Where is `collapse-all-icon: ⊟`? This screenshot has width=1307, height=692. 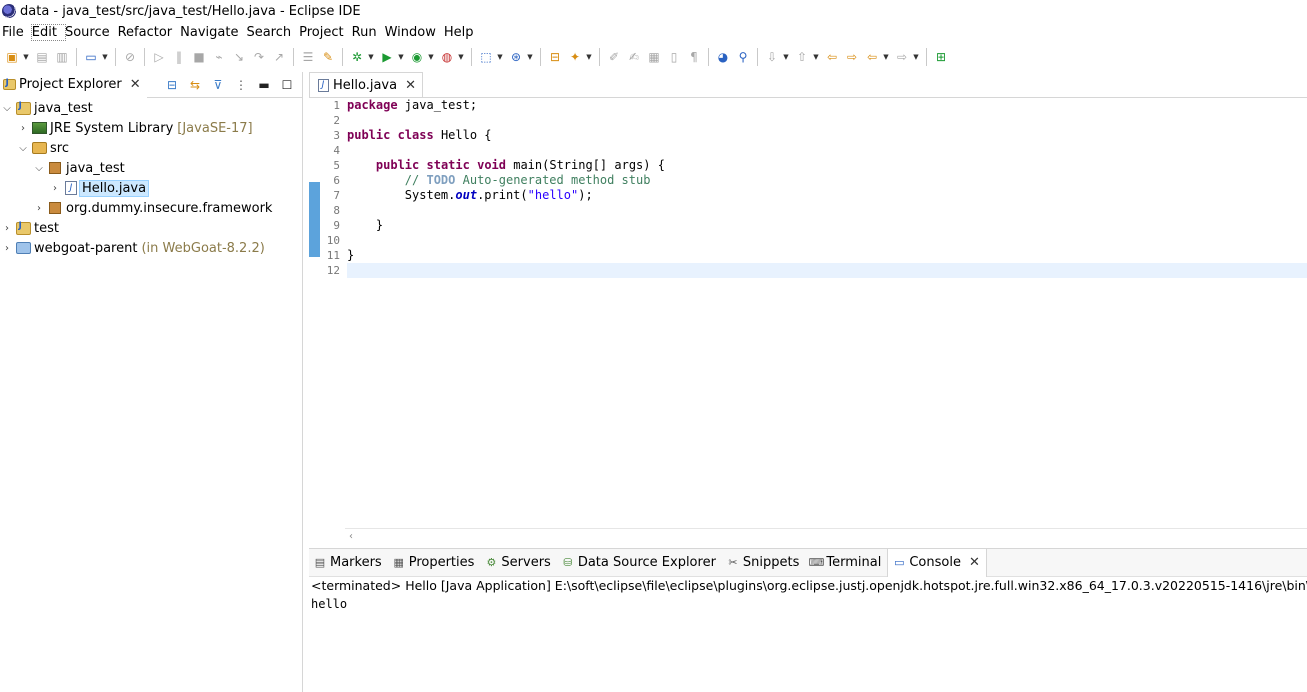
collapse-all-icon: ⊟ is located at coordinates (172, 85).